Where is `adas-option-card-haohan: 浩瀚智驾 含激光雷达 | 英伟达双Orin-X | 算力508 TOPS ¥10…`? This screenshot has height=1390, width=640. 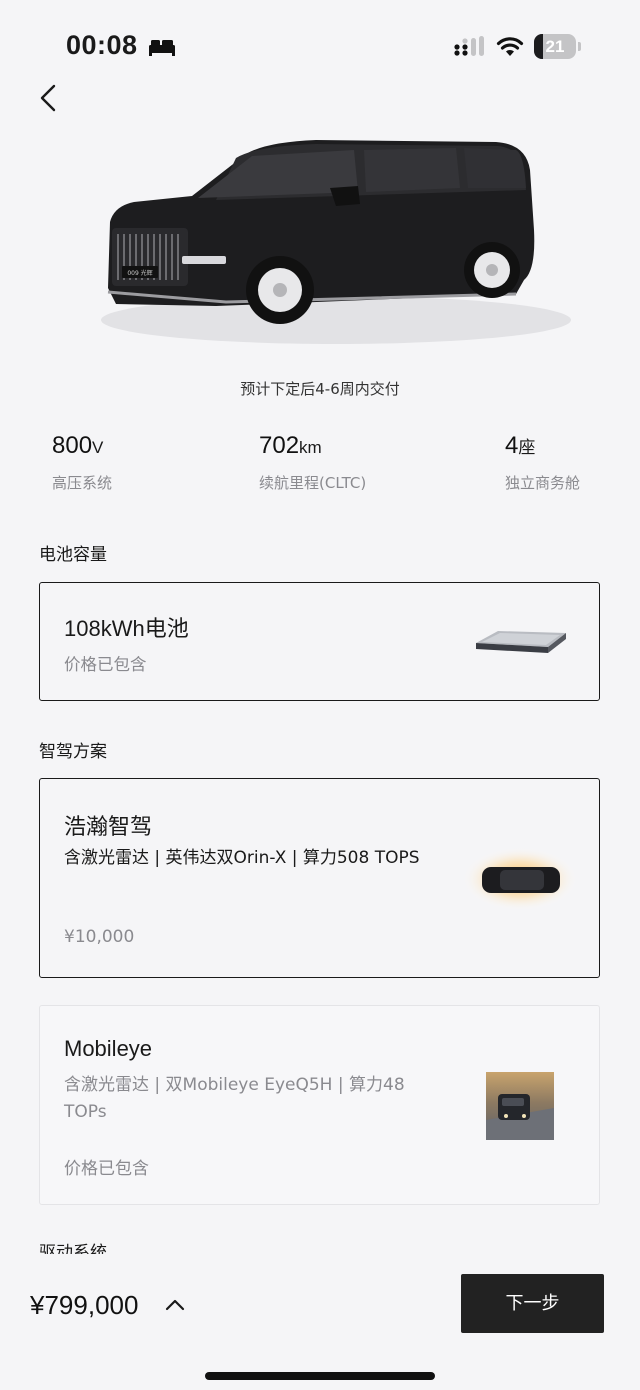
adas-option-card-haohan: 浩瀚智驾 含激光雷达 | 英伟达双Orin-X | 算力508 TOPS ¥10… is located at coordinates (319, 878).